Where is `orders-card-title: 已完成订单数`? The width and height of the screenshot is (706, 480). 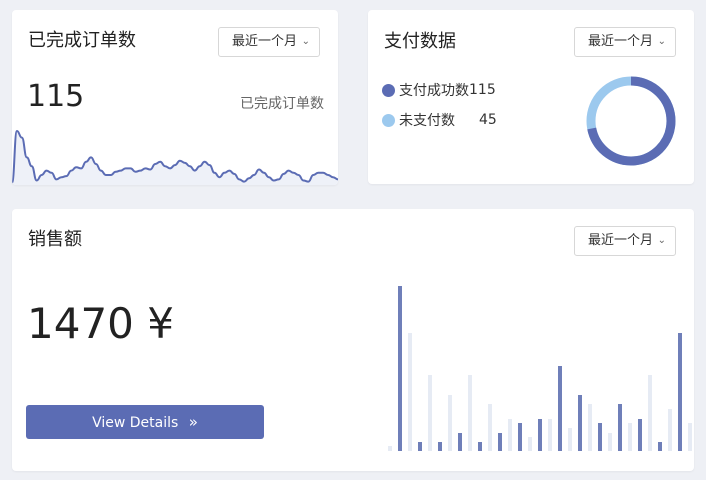 orders-card-title: 已完成订单数 is located at coordinates (82, 40).